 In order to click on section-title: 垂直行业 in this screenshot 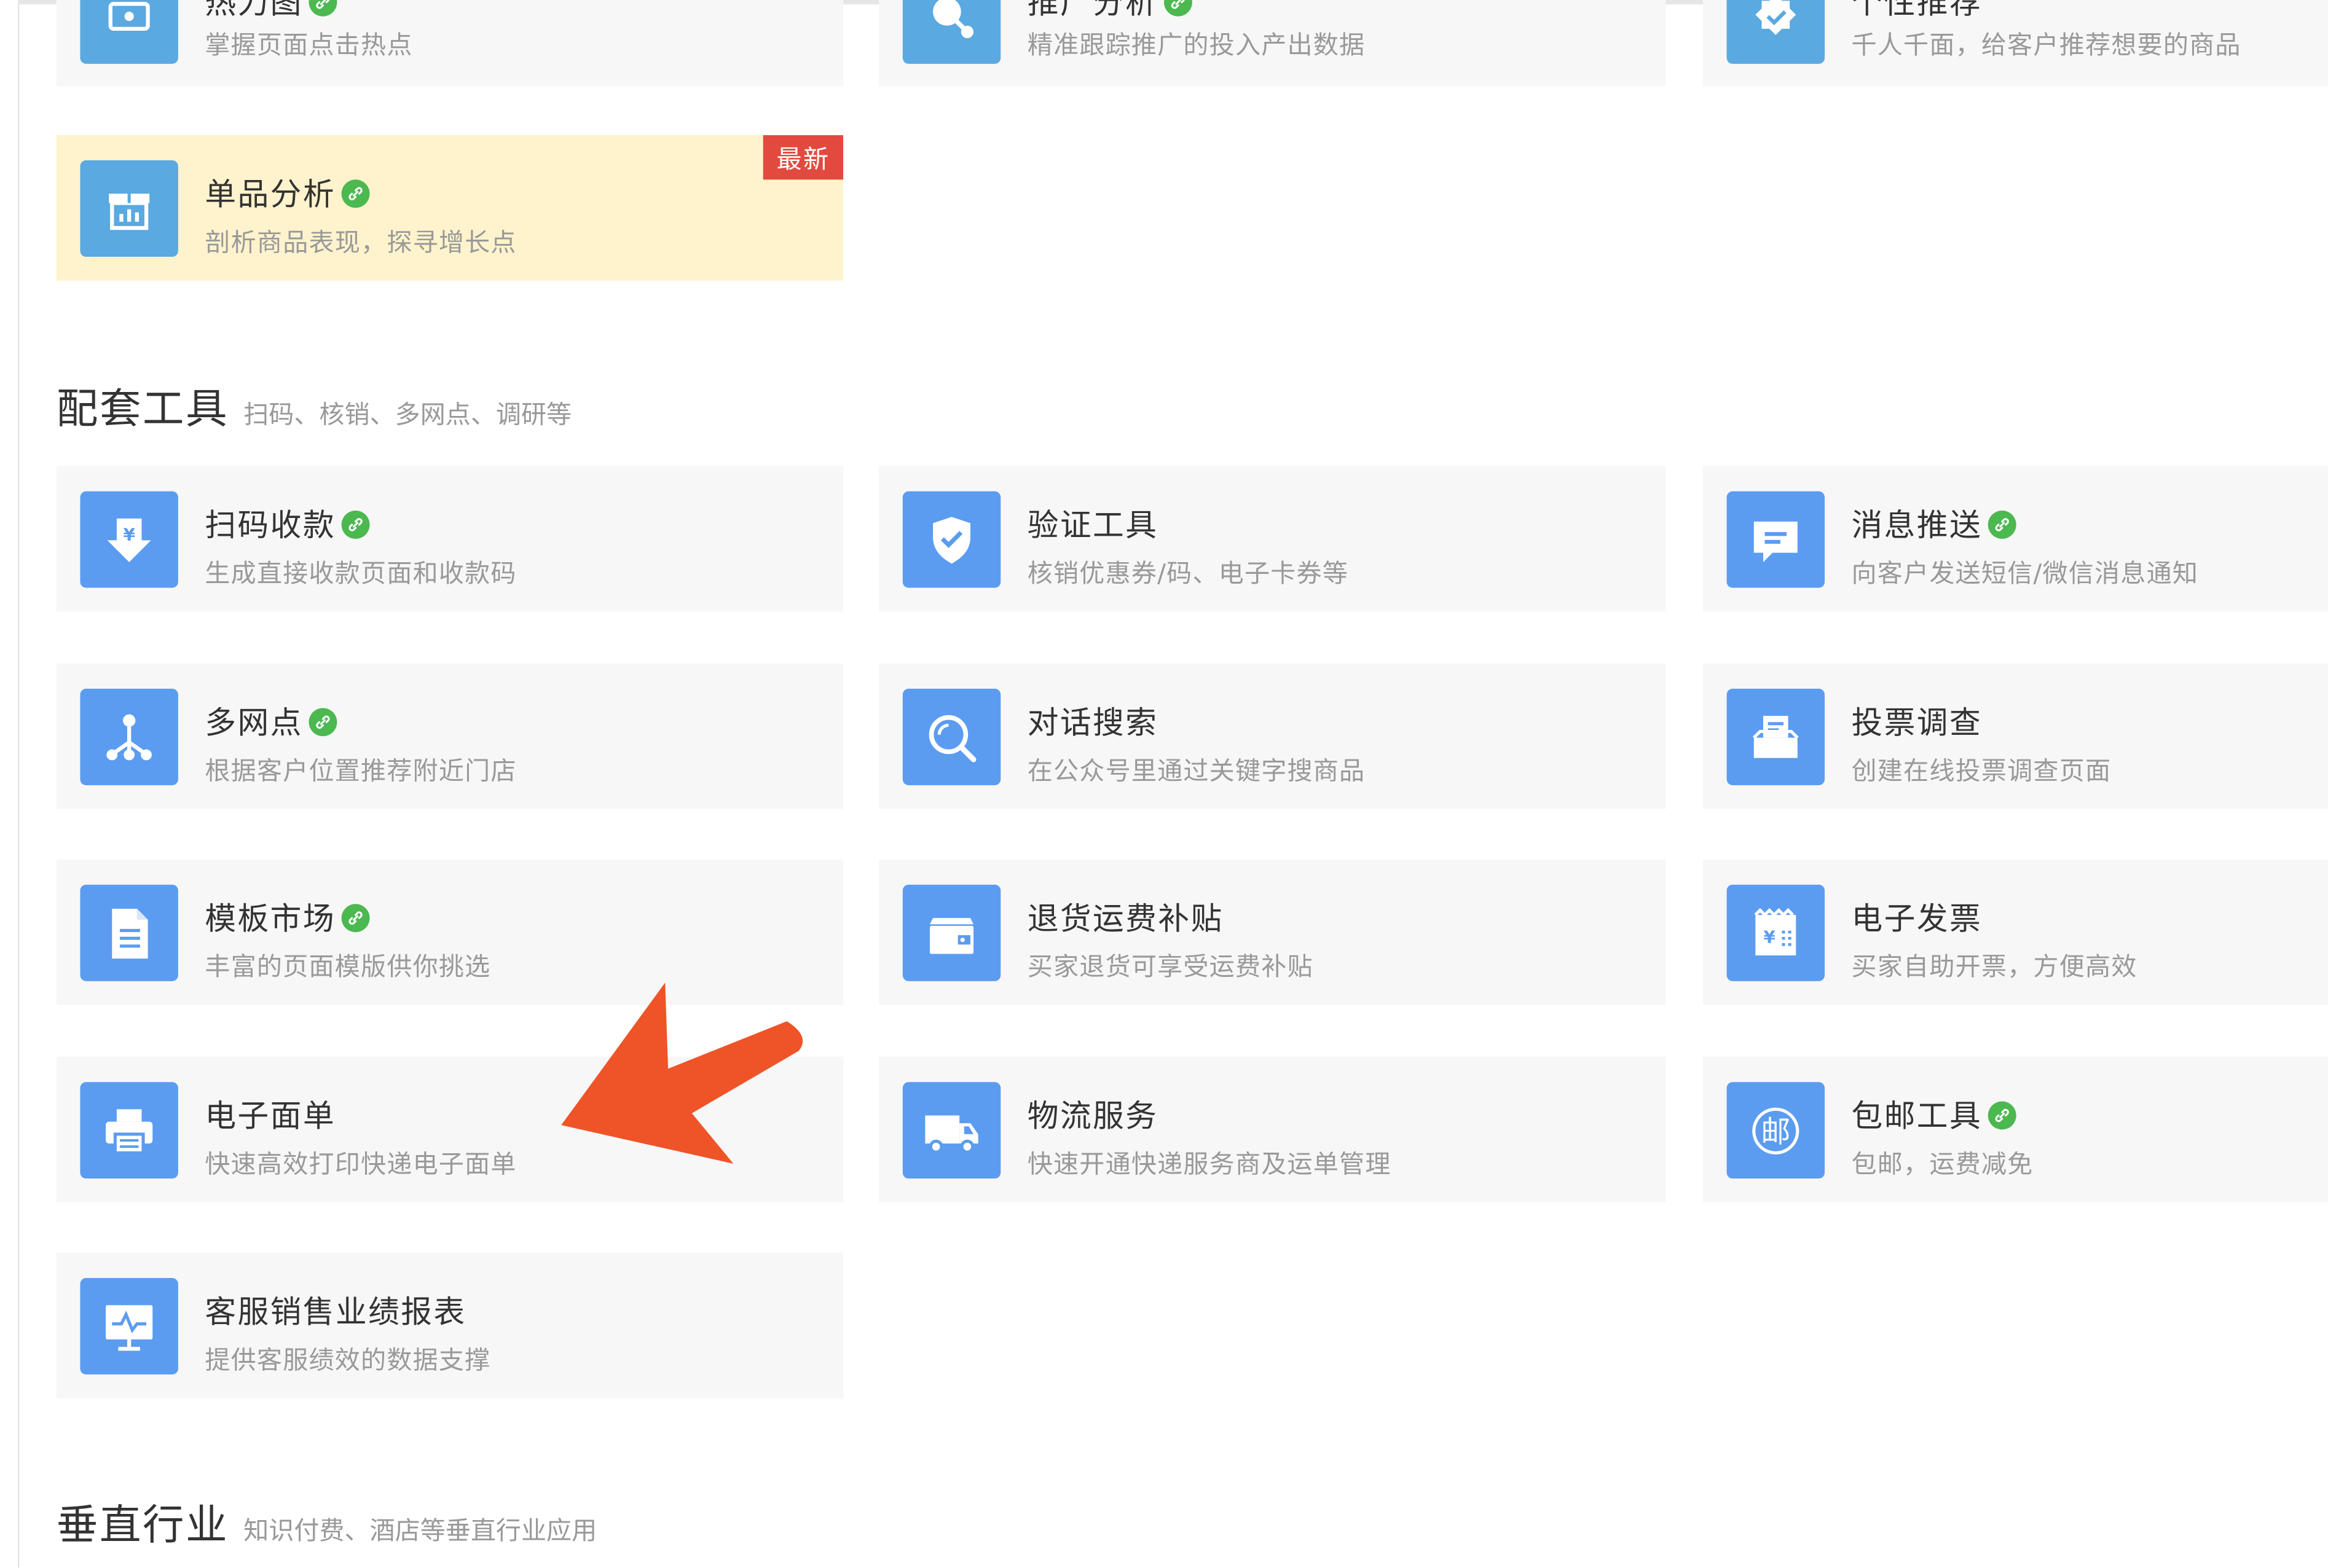, I will do `click(142, 1525)`.